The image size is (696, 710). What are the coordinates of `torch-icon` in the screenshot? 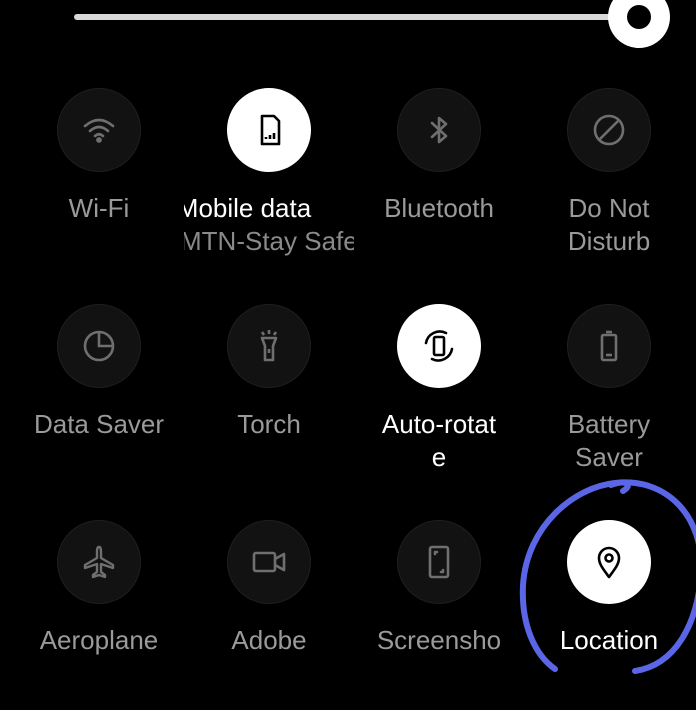 It's located at (269, 346).